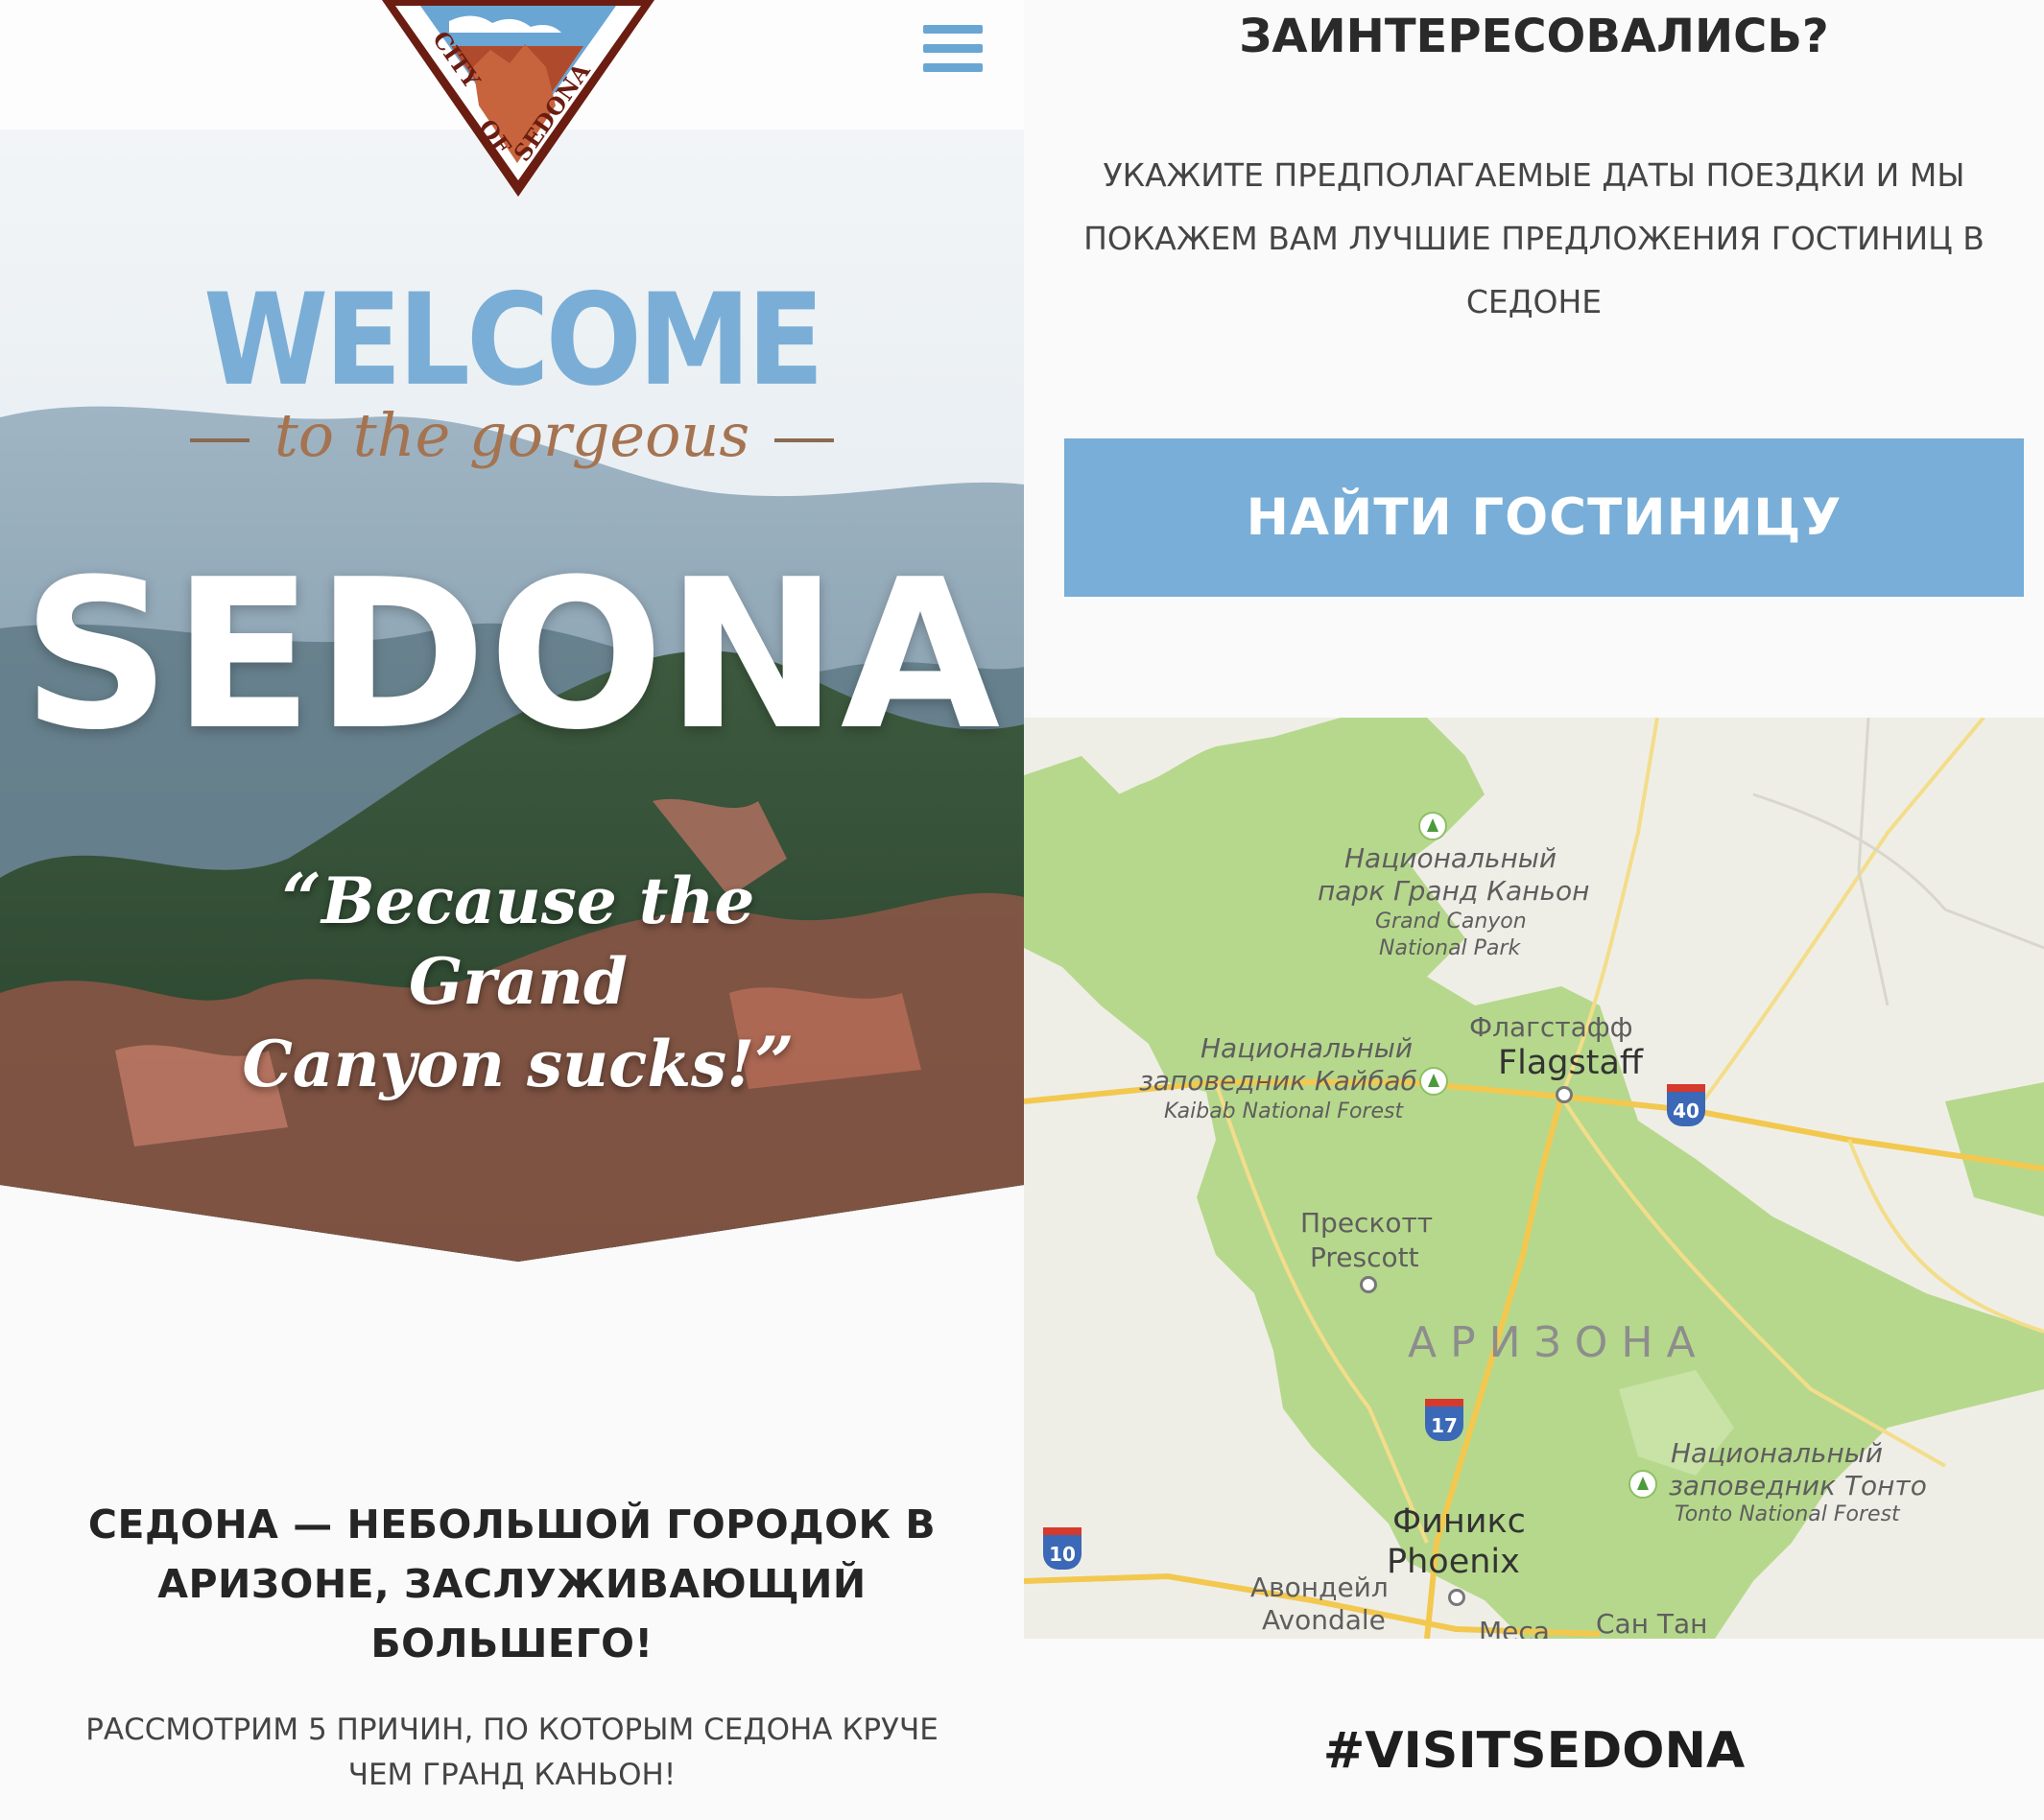 This screenshot has width=2044, height=1820. I want to click on map-label-mesa-ru: Меса, so click(1514, 1627).